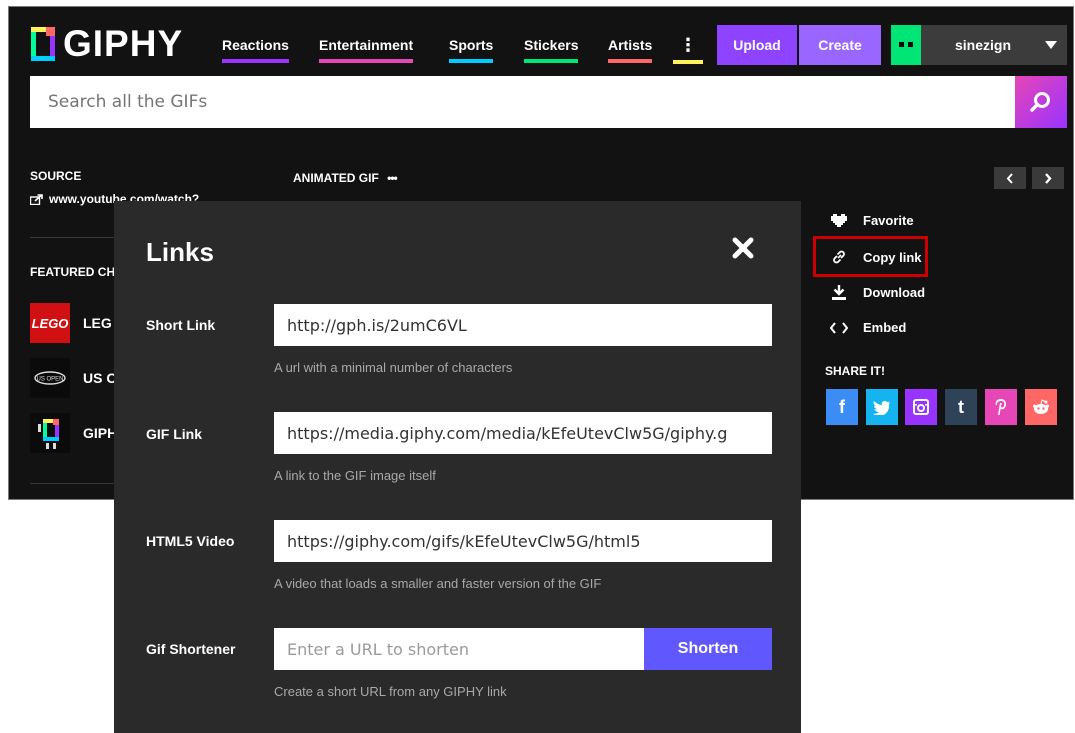 The height and width of the screenshot is (733, 1075). Describe the element at coordinates (174, 434) in the screenshot. I see `gif-link-label: GIF Link` at that location.